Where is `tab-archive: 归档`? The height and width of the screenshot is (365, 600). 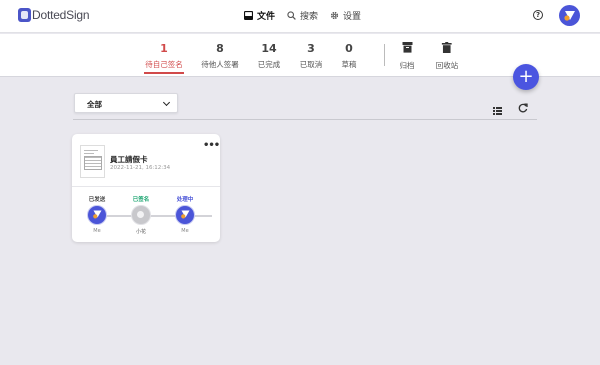 tab-archive: 归档 is located at coordinates (407, 56).